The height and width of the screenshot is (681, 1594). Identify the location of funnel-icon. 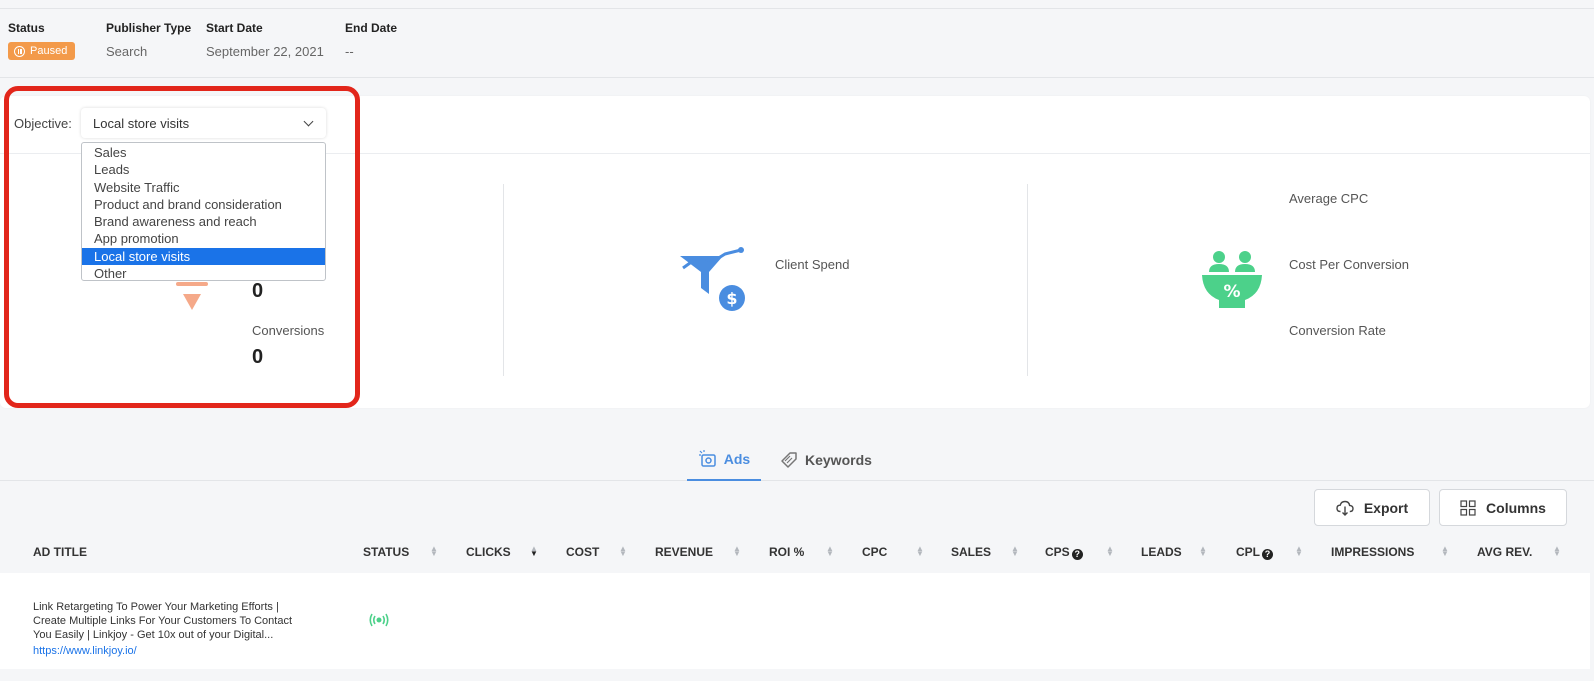
(192, 302).